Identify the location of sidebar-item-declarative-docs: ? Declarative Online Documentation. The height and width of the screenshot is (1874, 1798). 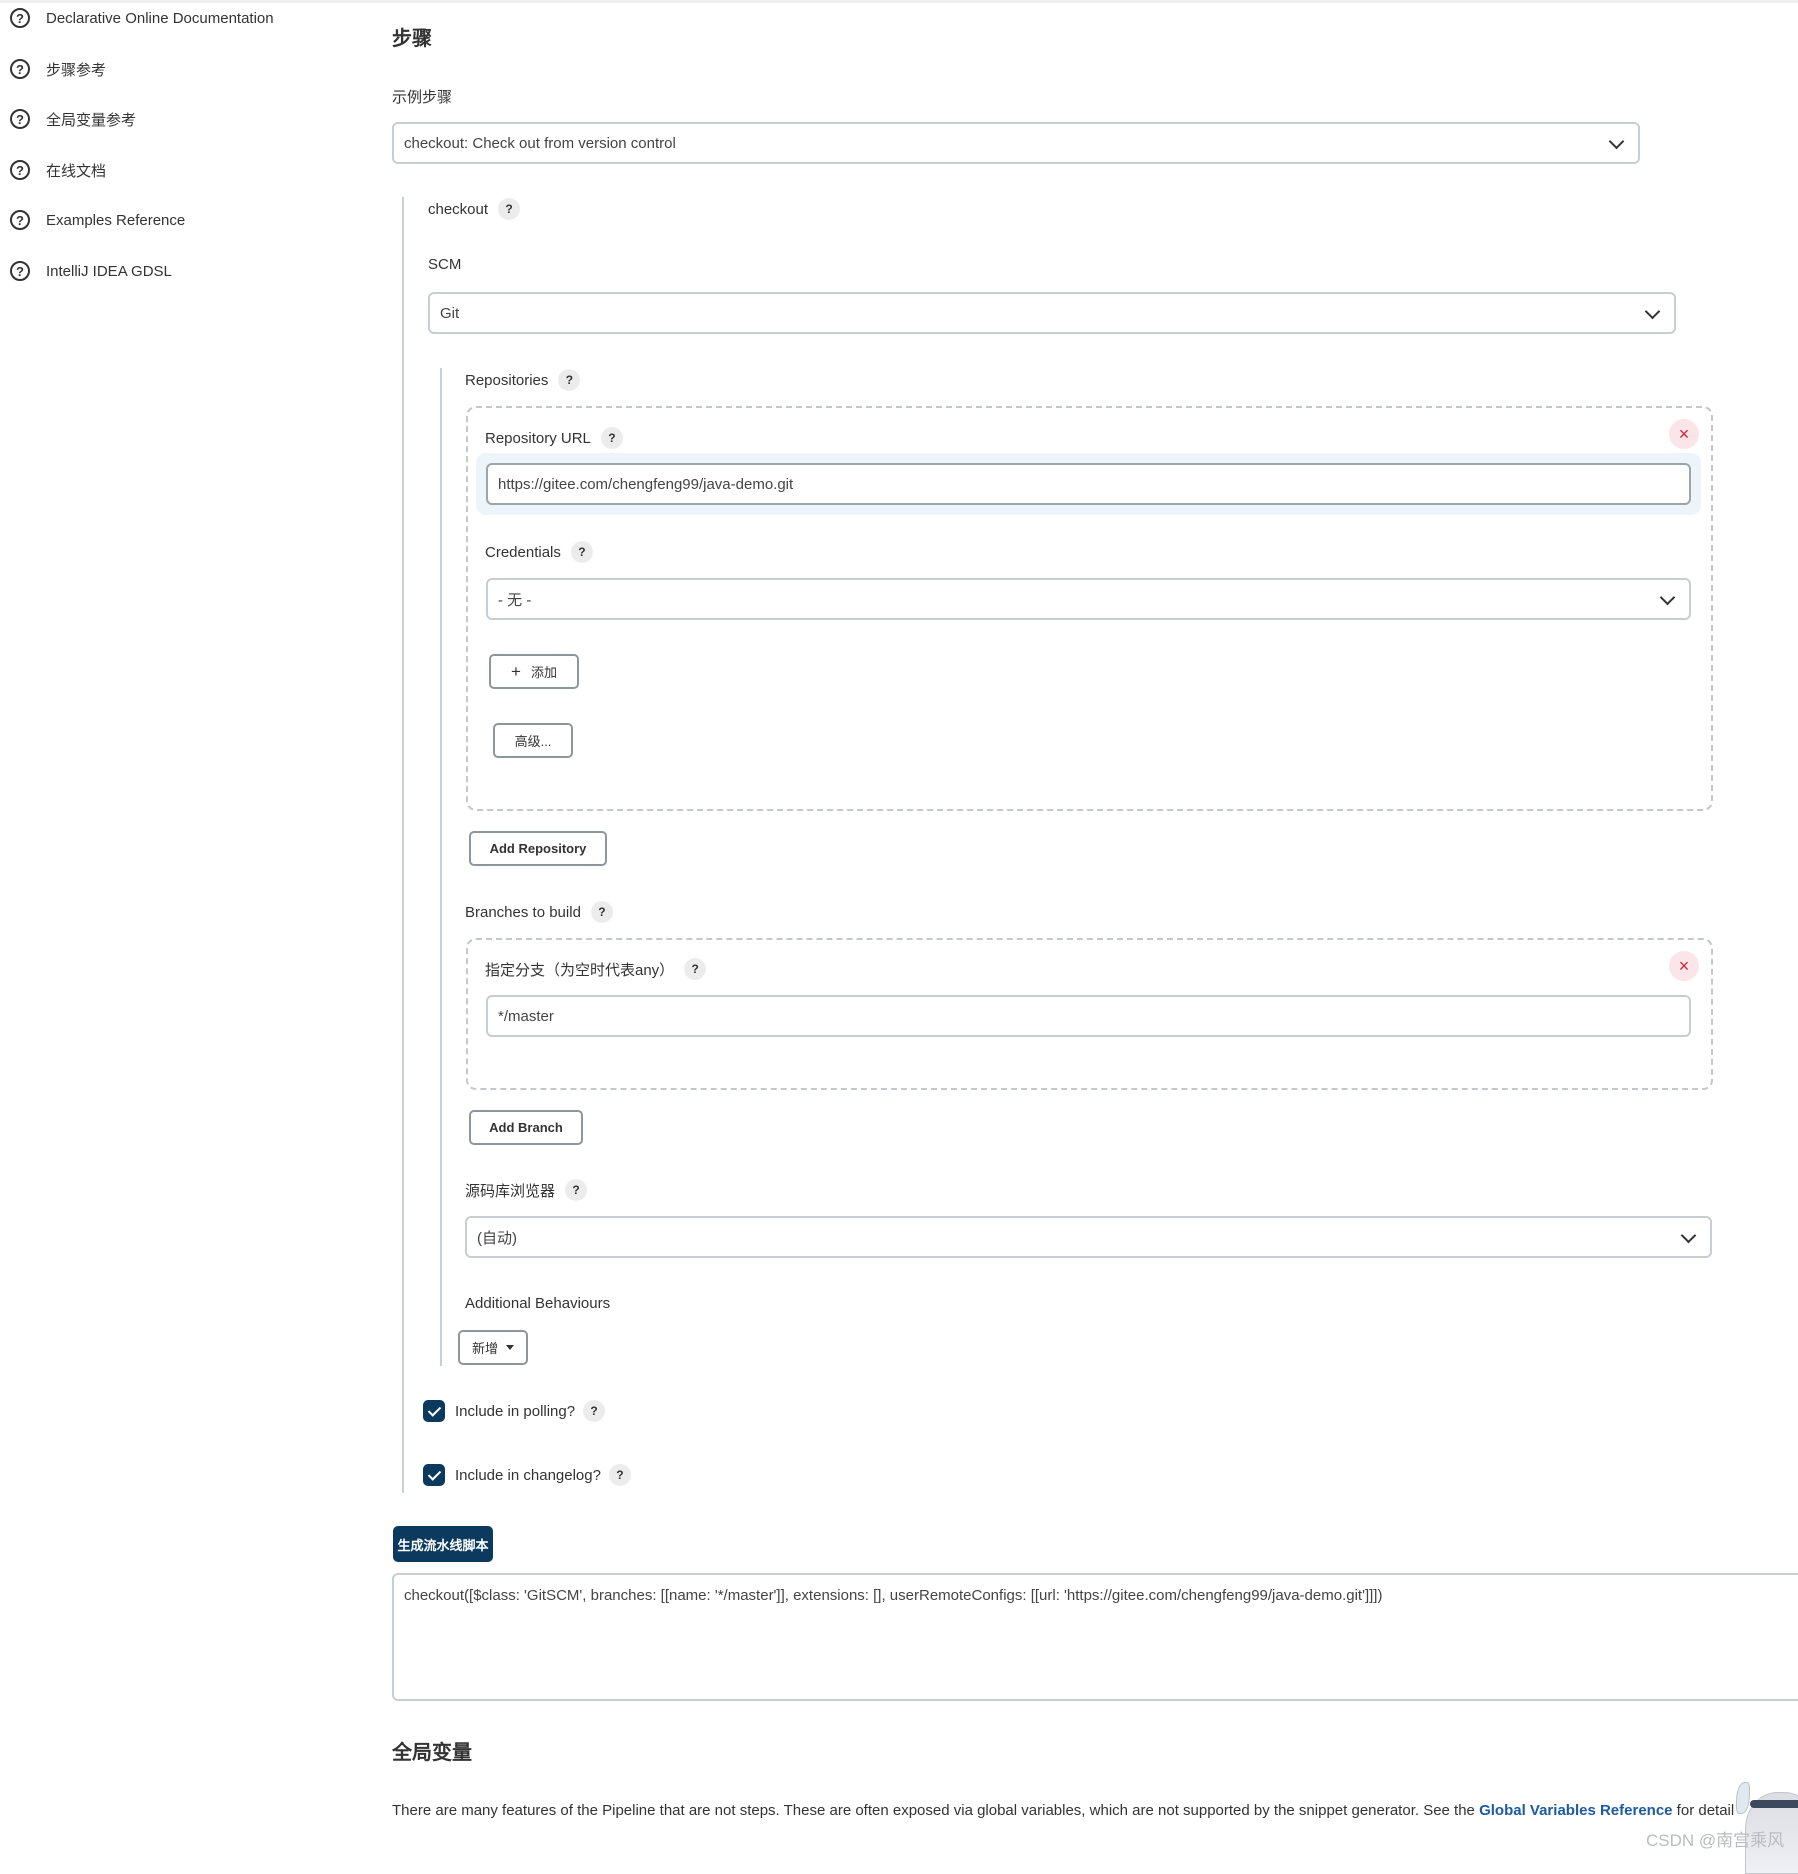
(142, 18).